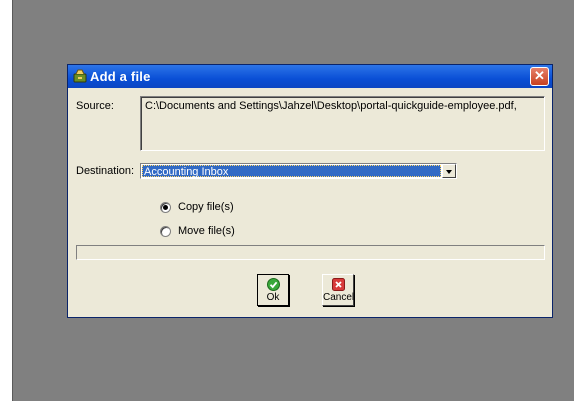 This screenshot has height=401, width=574. I want to click on radio-selected-dot, so click(165, 207).